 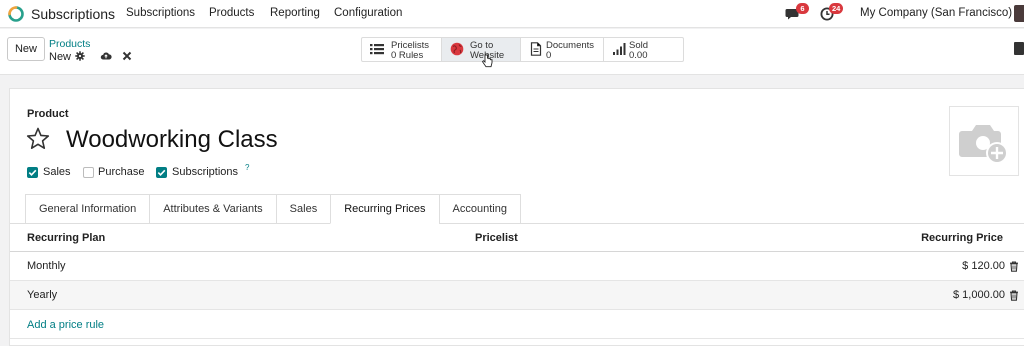 What do you see at coordinates (517, 338) in the screenshot?
I see `table-bottom-divider` at bounding box center [517, 338].